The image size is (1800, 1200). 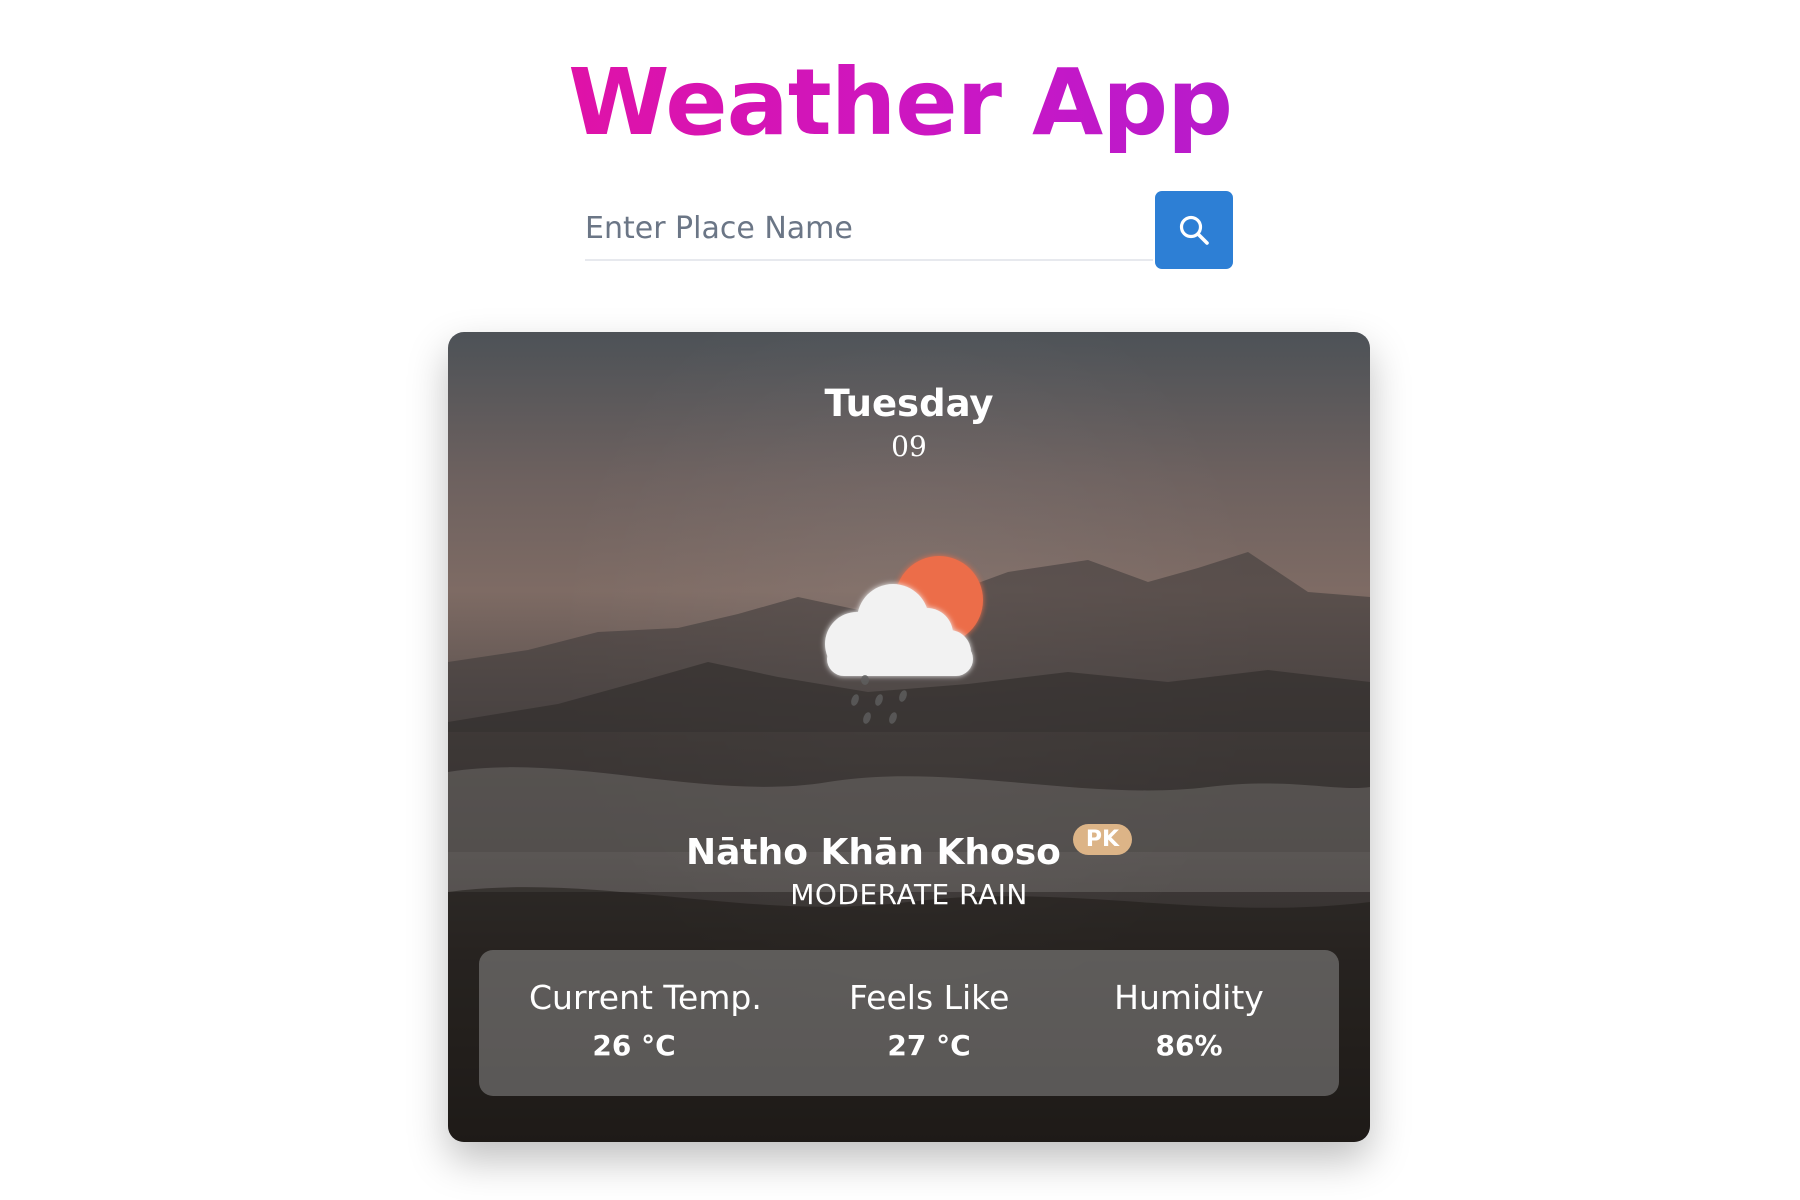 I want to click on location-row: Nāthо Khān Khoso PK, so click(x=909, y=848).